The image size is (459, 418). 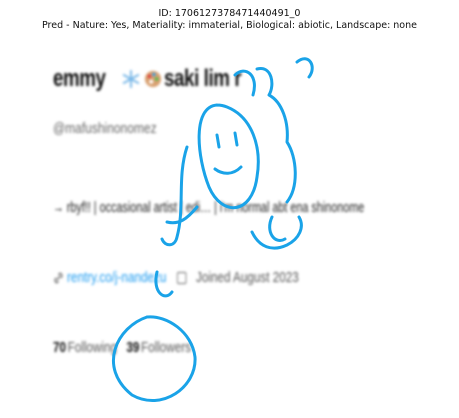 I want to click on scribble-eye-left, so click(x=218, y=141).